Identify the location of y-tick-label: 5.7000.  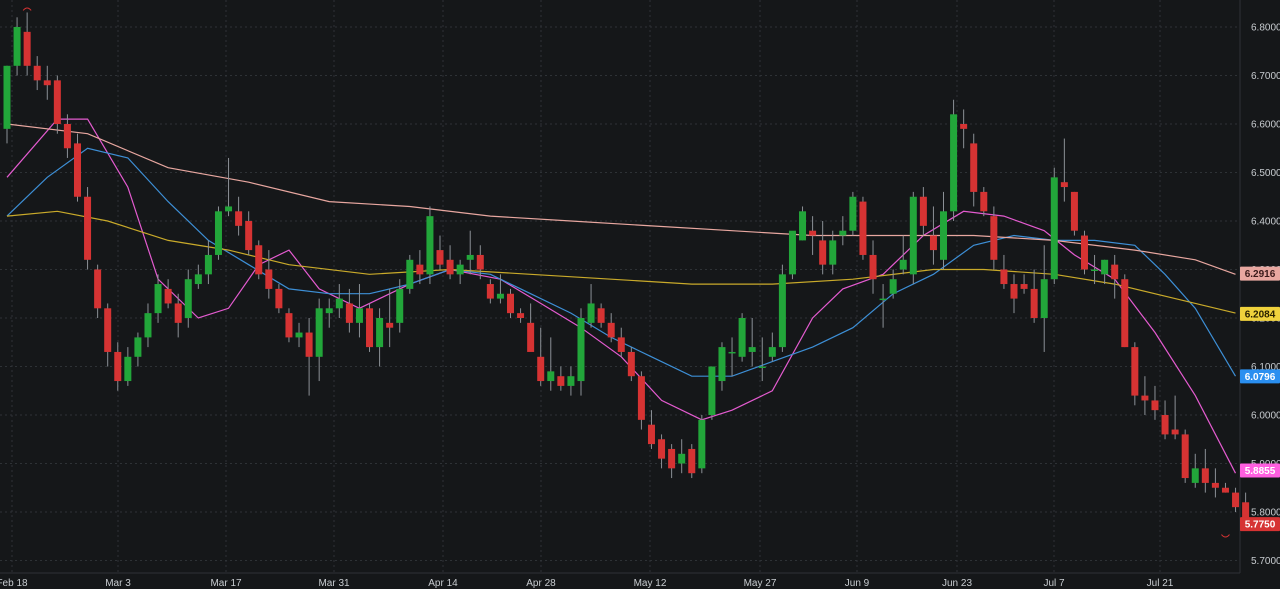
(1265, 561).